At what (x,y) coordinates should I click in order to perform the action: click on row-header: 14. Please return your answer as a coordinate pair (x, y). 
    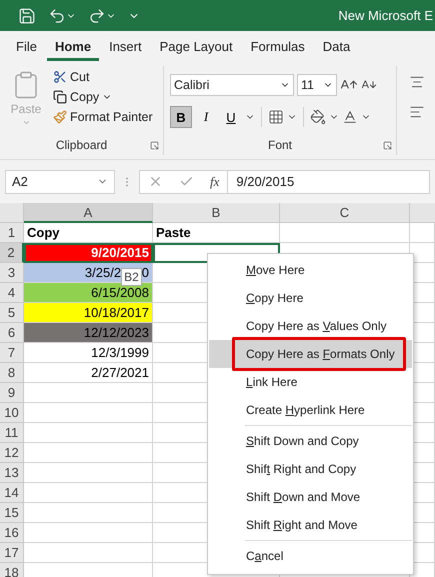
    Looking at the image, I should click on (12, 493).